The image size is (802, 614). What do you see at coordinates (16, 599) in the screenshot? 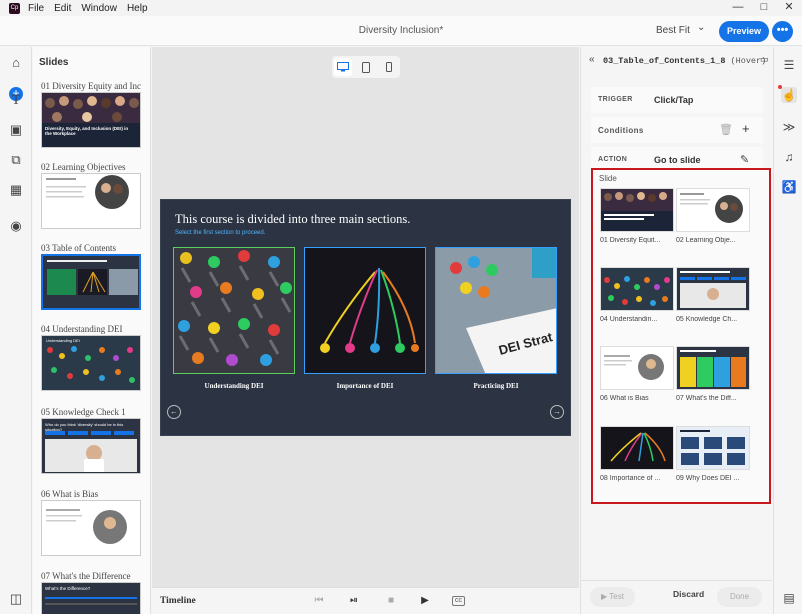
I see `collapse-panel-icon: ◫` at bounding box center [16, 599].